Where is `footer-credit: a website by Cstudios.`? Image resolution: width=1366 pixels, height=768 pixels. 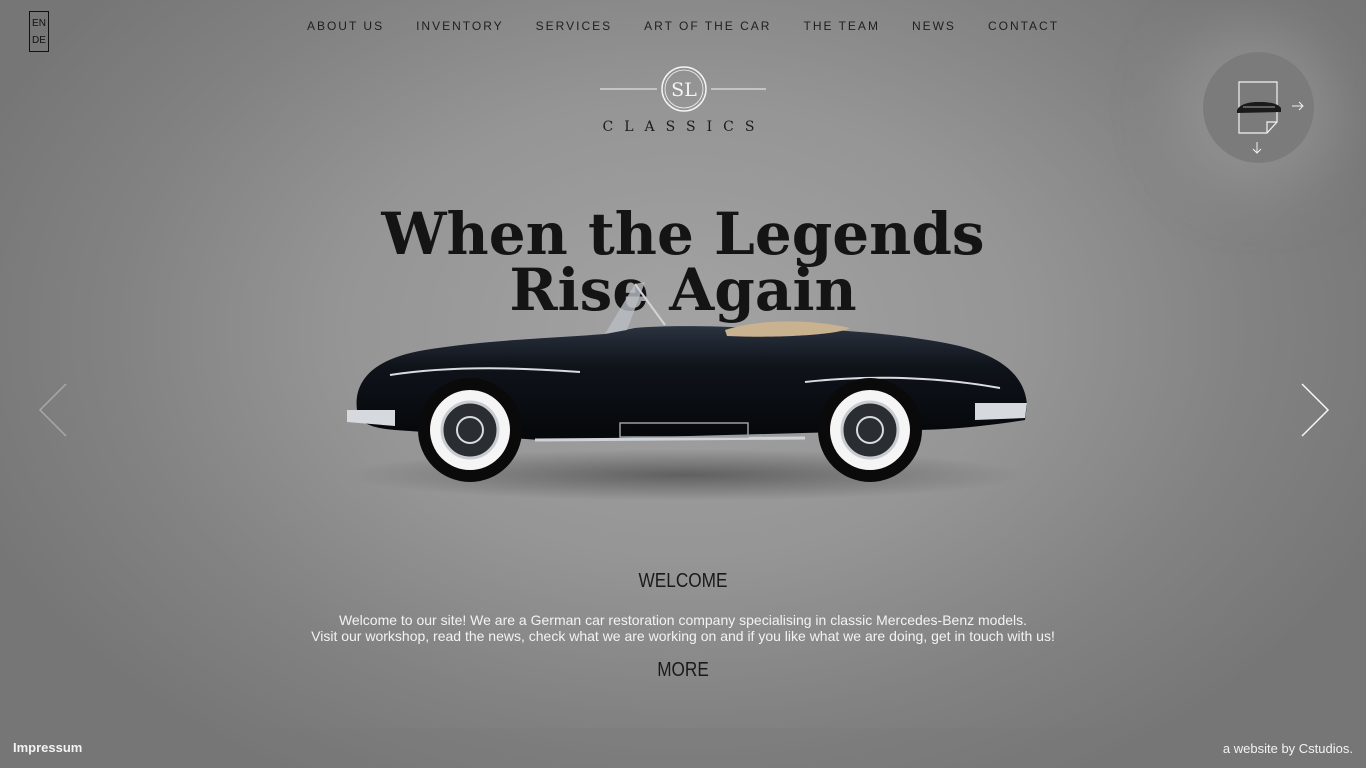 footer-credit: a website by Cstudios. is located at coordinates (1288, 748).